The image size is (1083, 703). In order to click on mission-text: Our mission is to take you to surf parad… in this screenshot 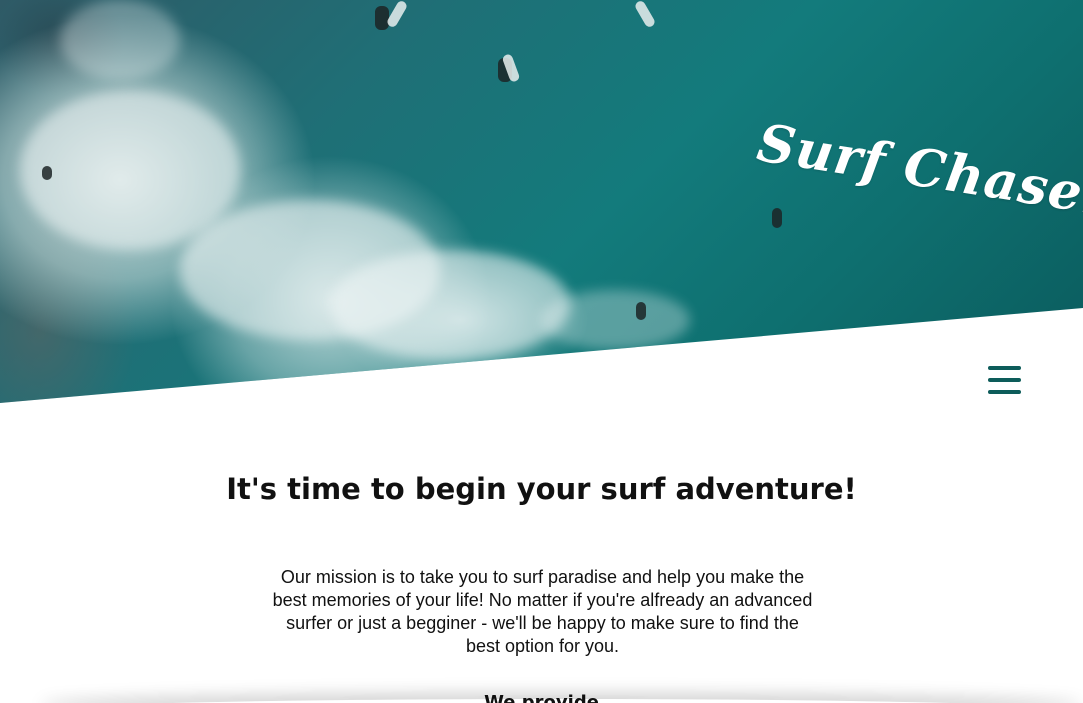, I will do `click(542, 611)`.